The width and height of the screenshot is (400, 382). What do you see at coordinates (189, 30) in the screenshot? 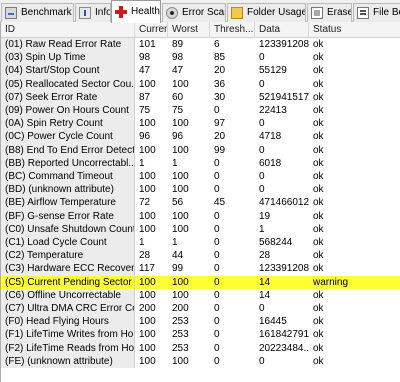
I see `column-header-worst: Worst` at bounding box center [189, 30].